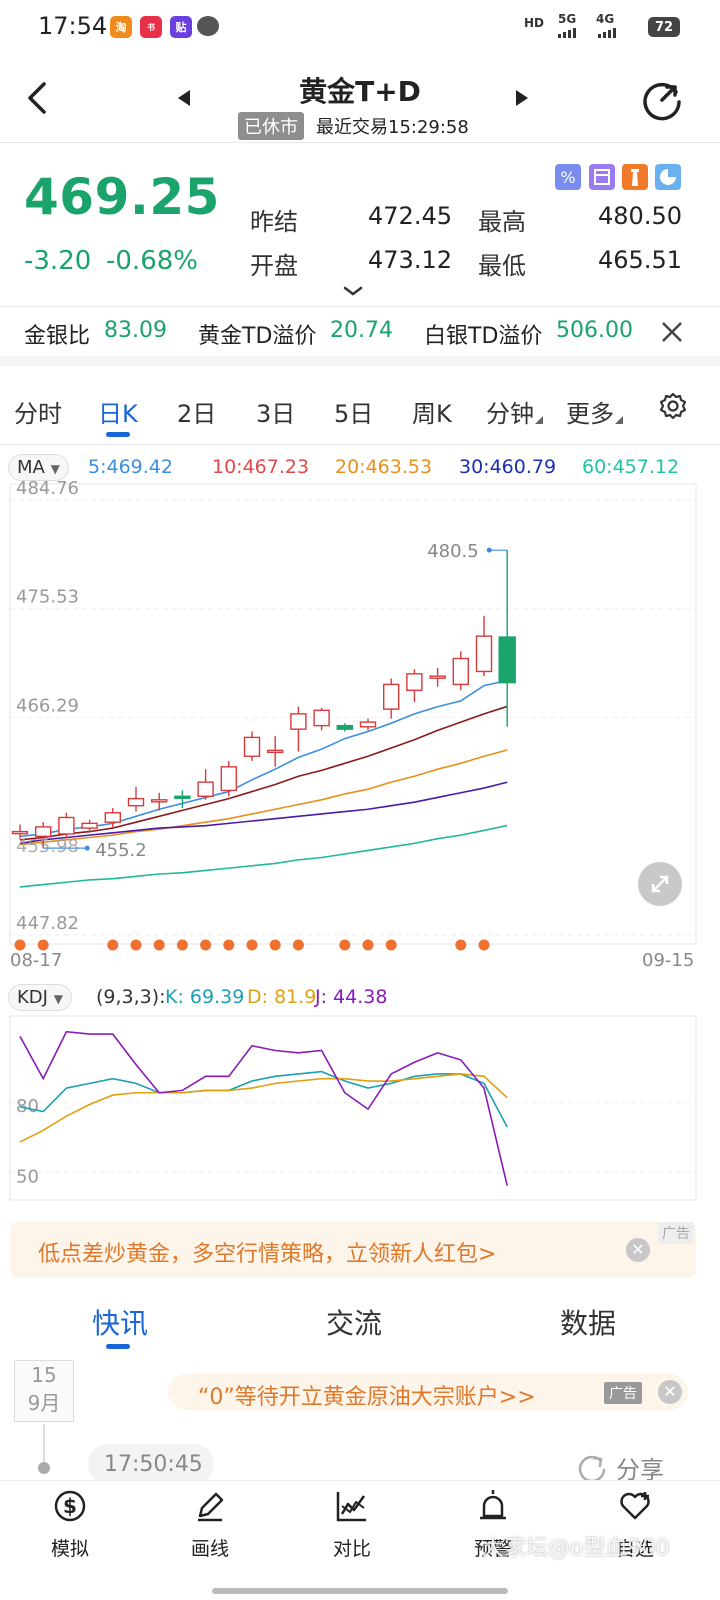  I want to click on ad-close-icon: ✕, so click(638, 1250).